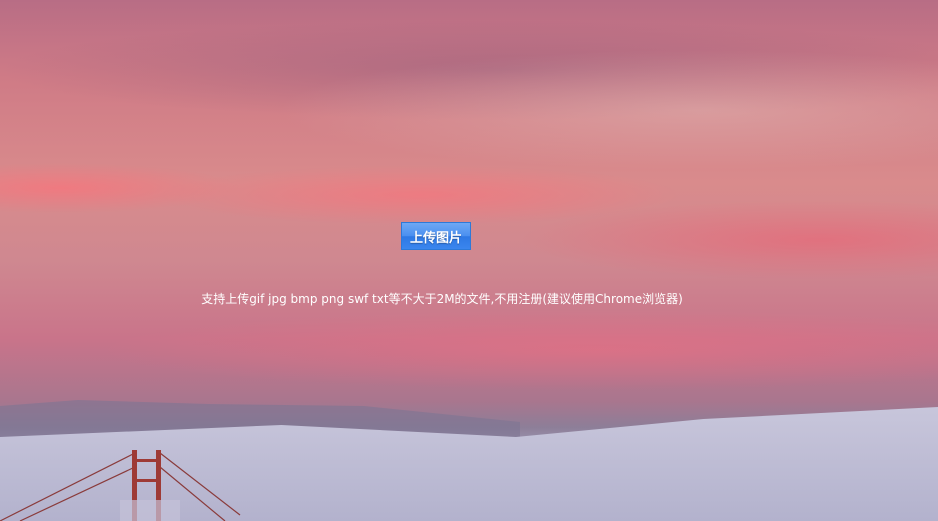 The height and width of the screenshot is (521, 938). I want to click on upload-image-button: 上传图片, so click(436, 236).